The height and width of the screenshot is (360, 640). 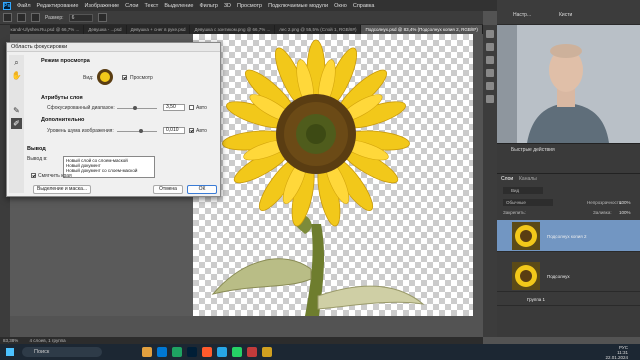 I want to click on menu-window: Окно, so click(x=340, y=6).